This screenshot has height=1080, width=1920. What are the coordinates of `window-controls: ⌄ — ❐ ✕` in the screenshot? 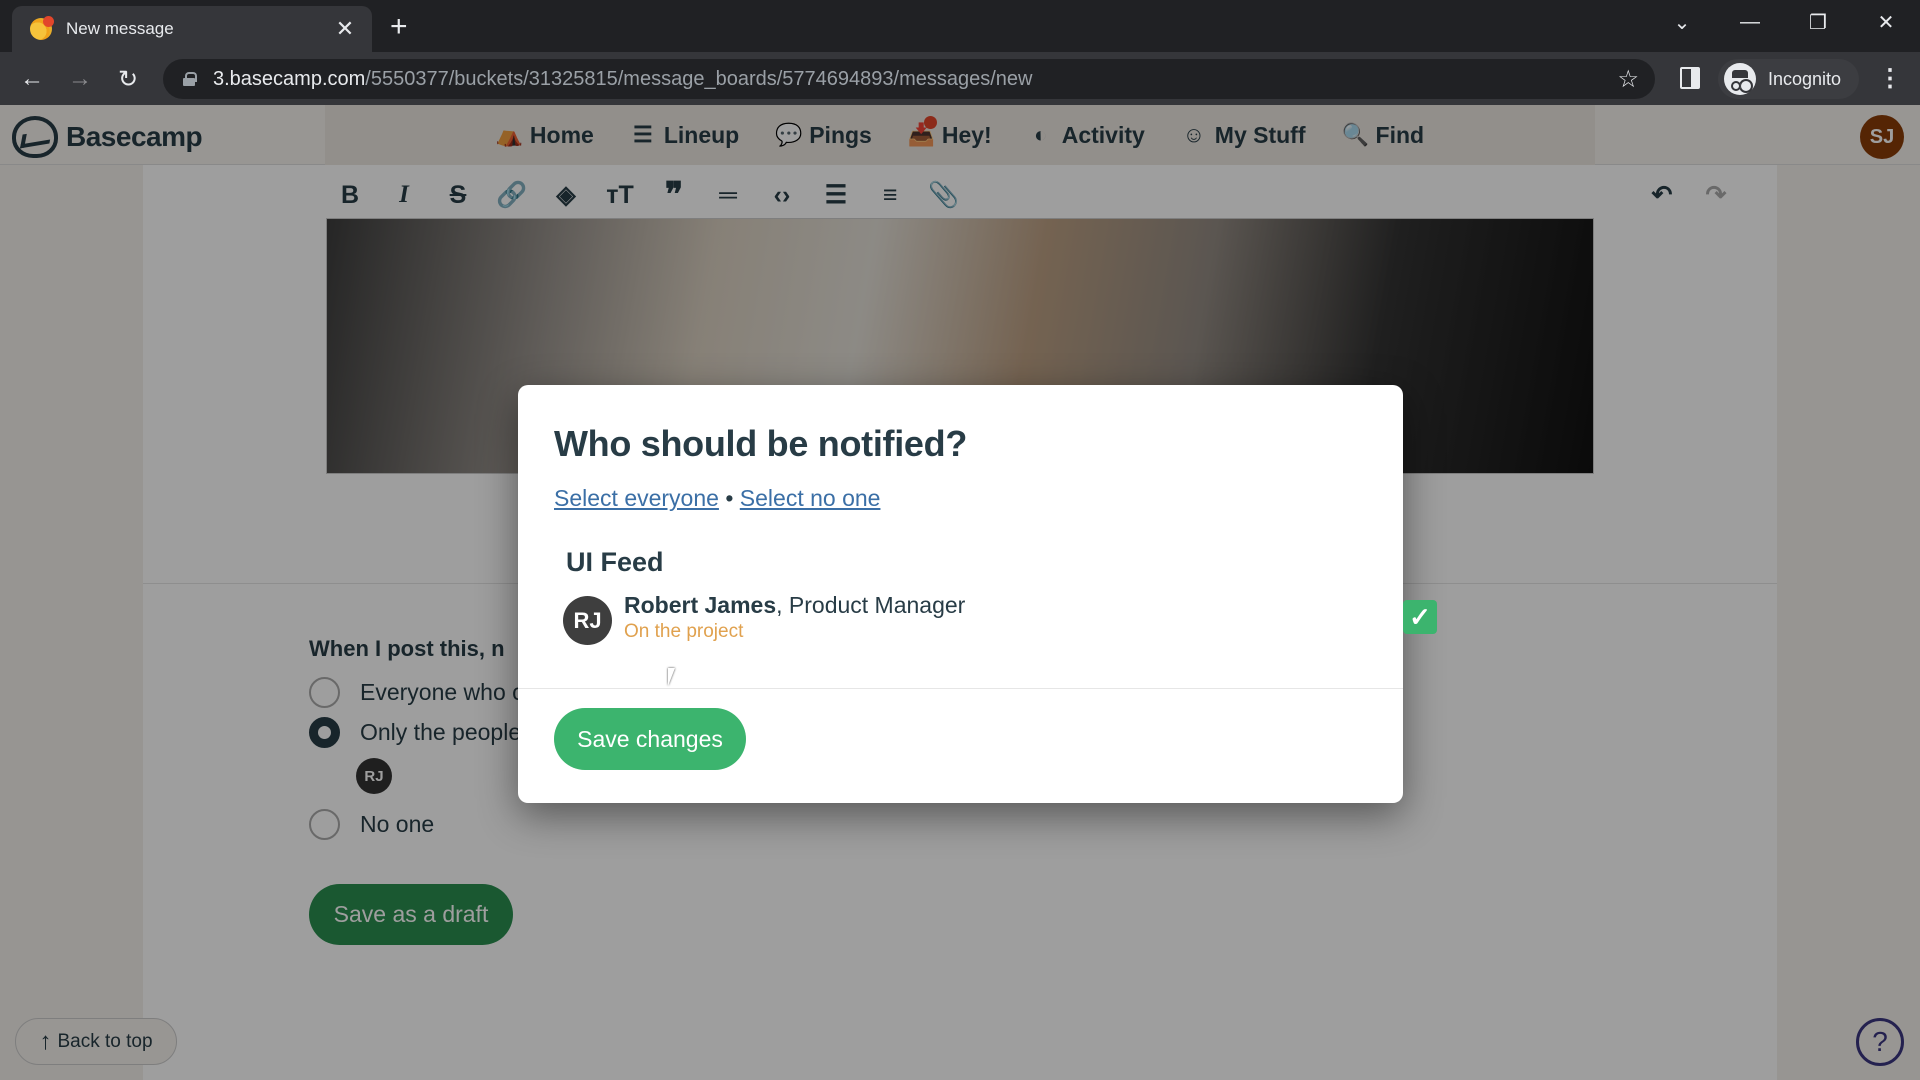 It's located at (1784, 22).